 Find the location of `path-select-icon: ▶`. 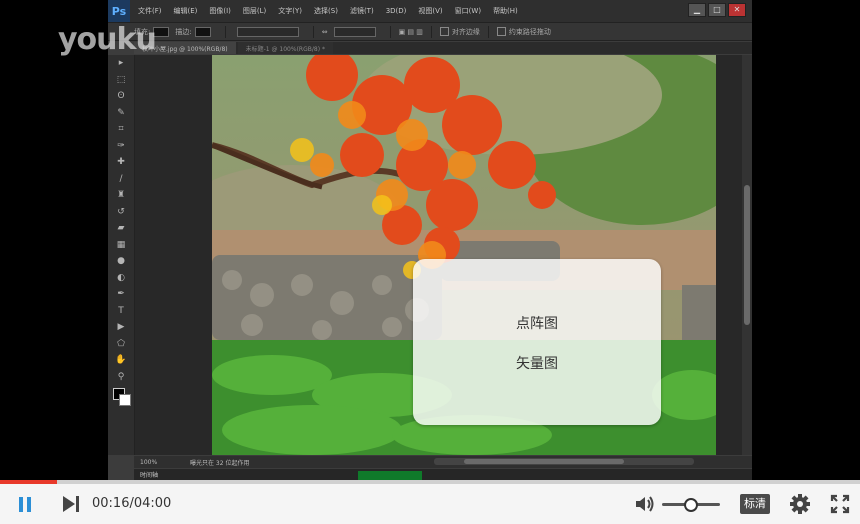

path-select-icon: ▶ is located at coordinates (121, 327).